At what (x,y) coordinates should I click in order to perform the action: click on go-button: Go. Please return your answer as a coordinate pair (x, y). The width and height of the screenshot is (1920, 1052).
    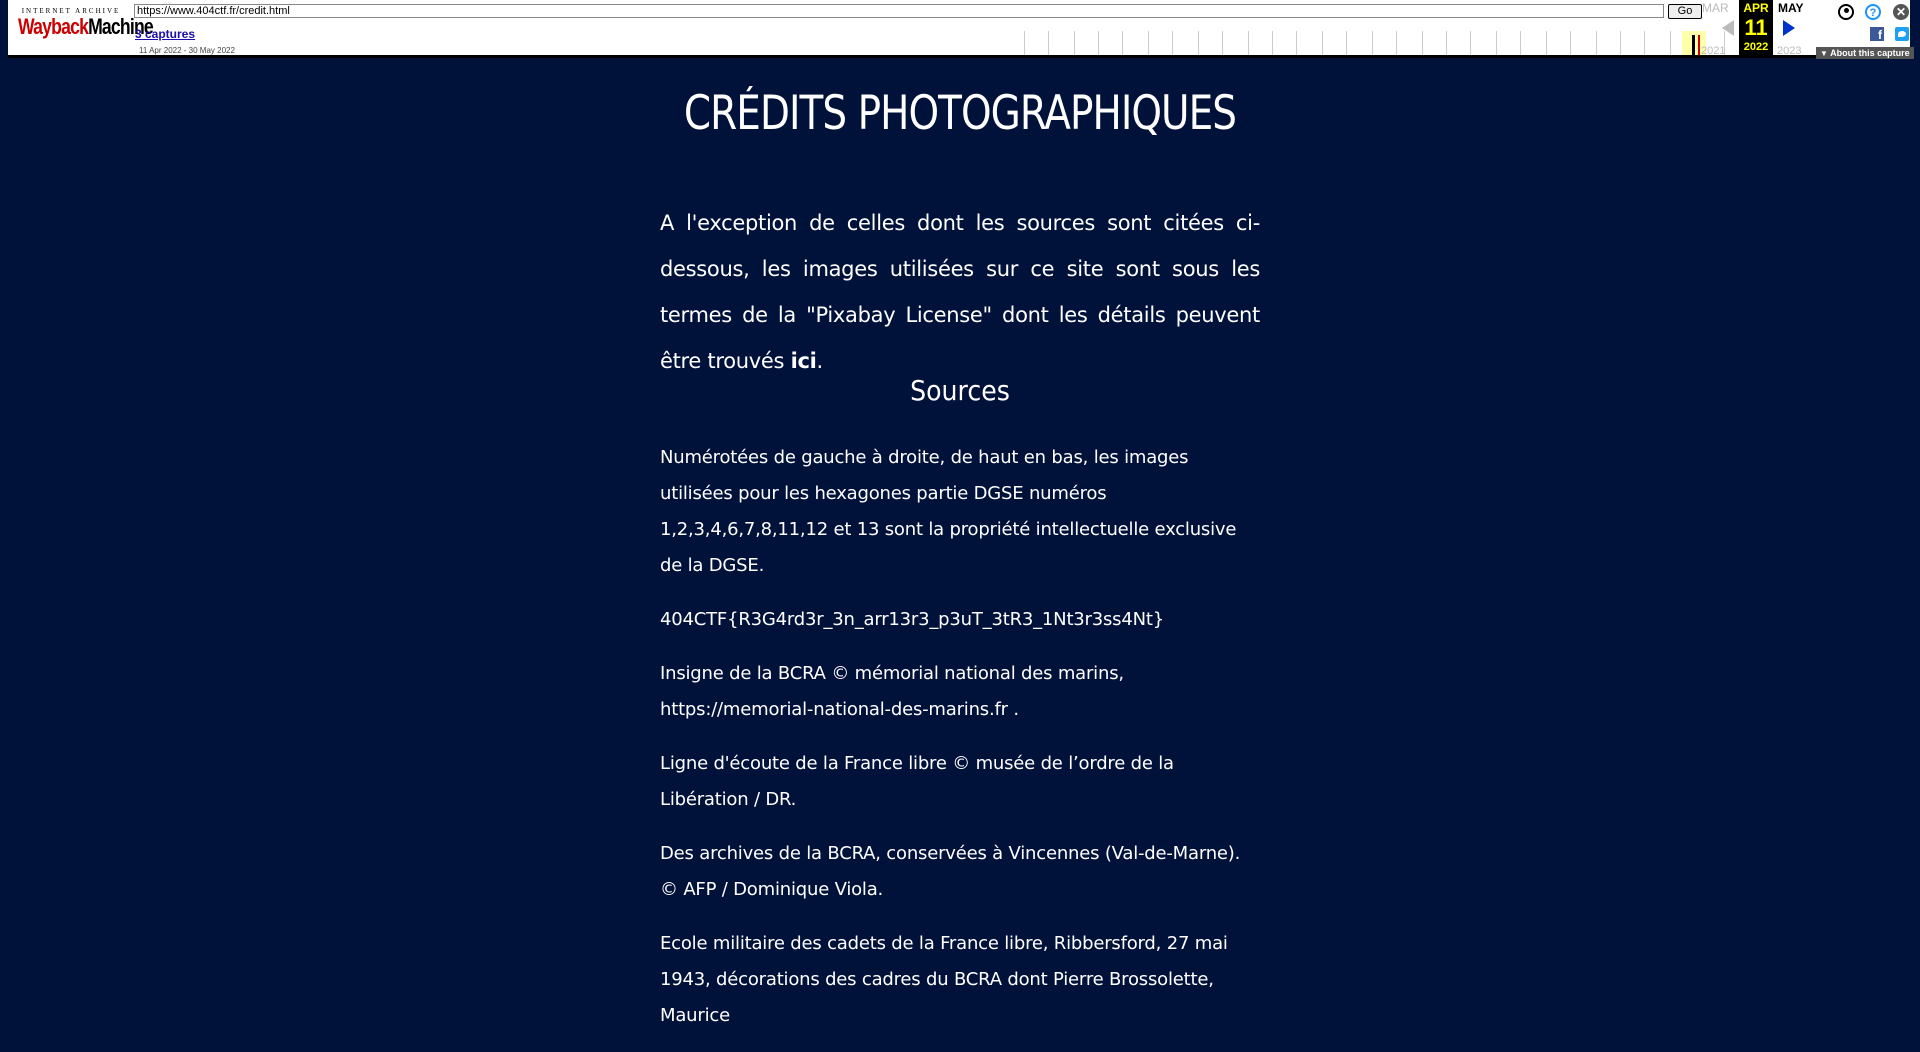
    Looking at the image, I should click on (1685, 11).